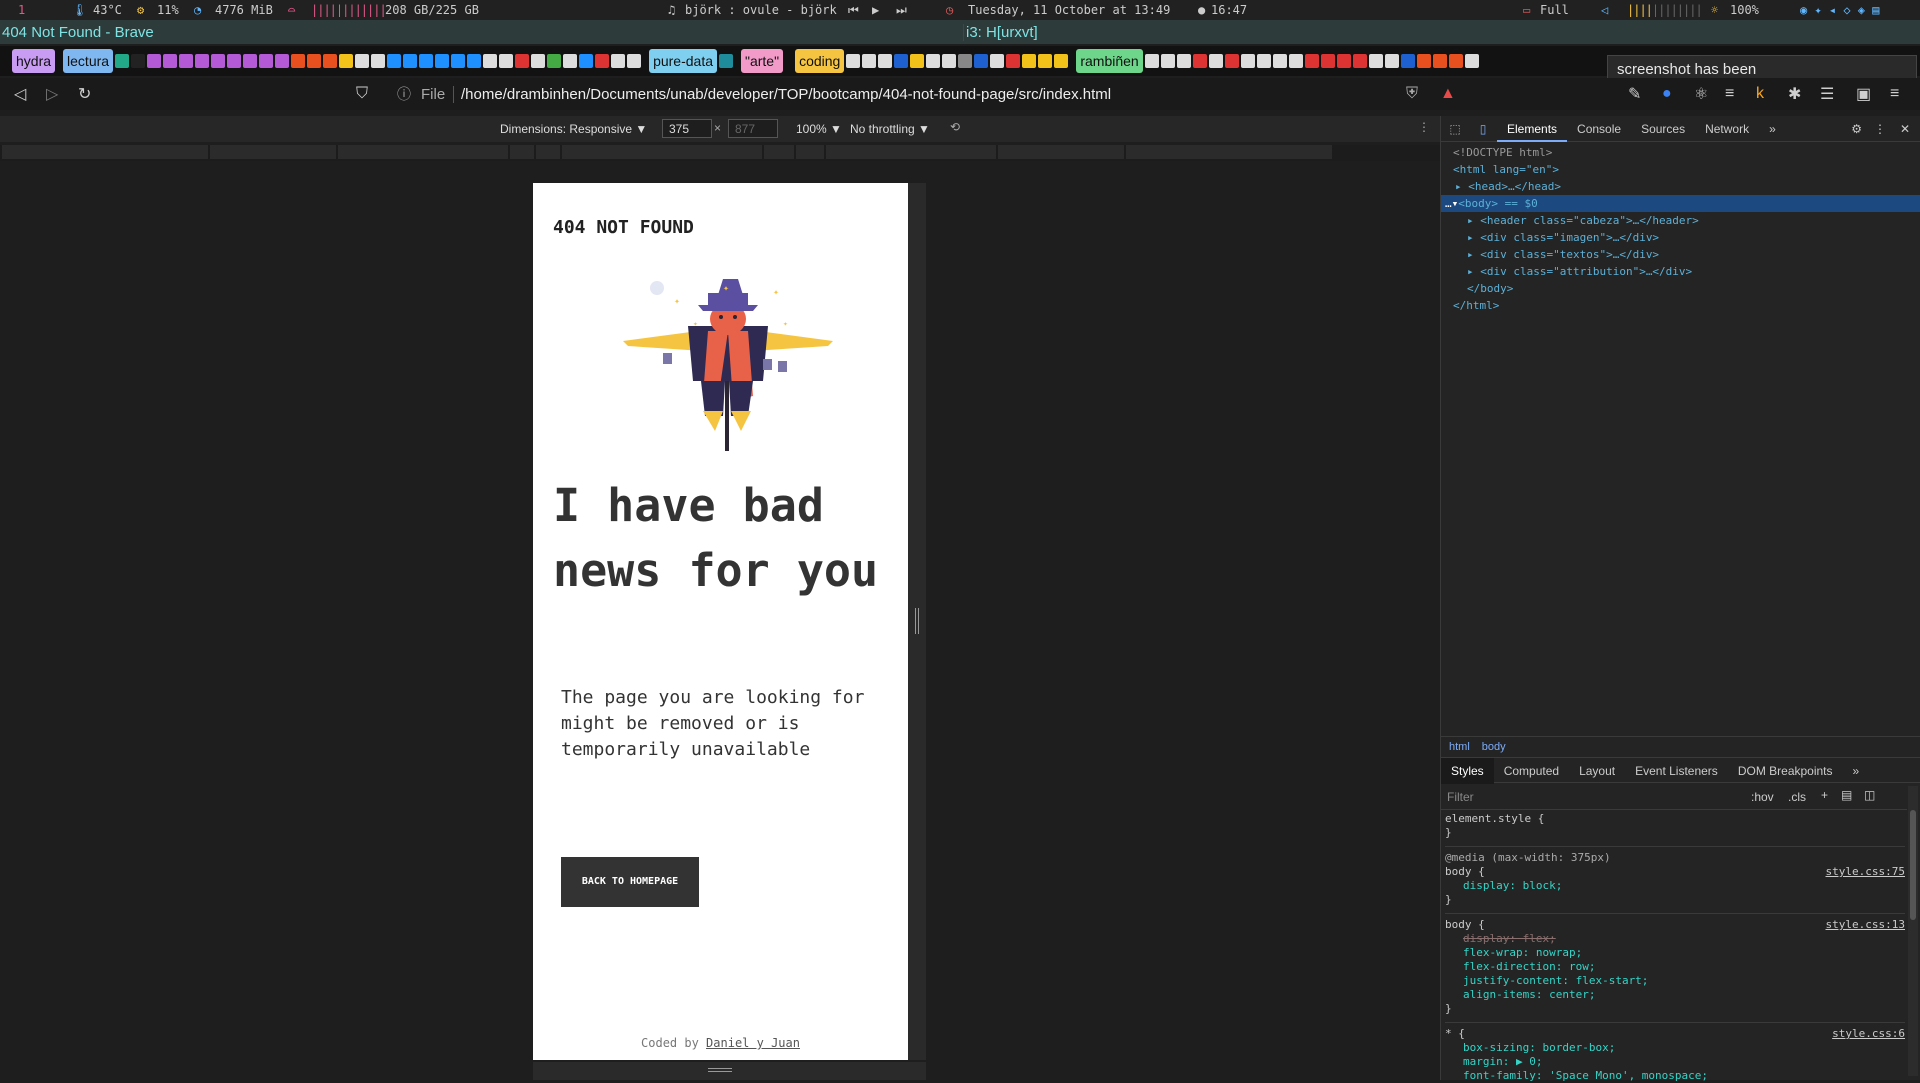 This screenshot has width=1920, height=1083. Describe the element at coordinates (1634, 94) in the screenshot. I see `extension-pen-icon: ✎` at that location.